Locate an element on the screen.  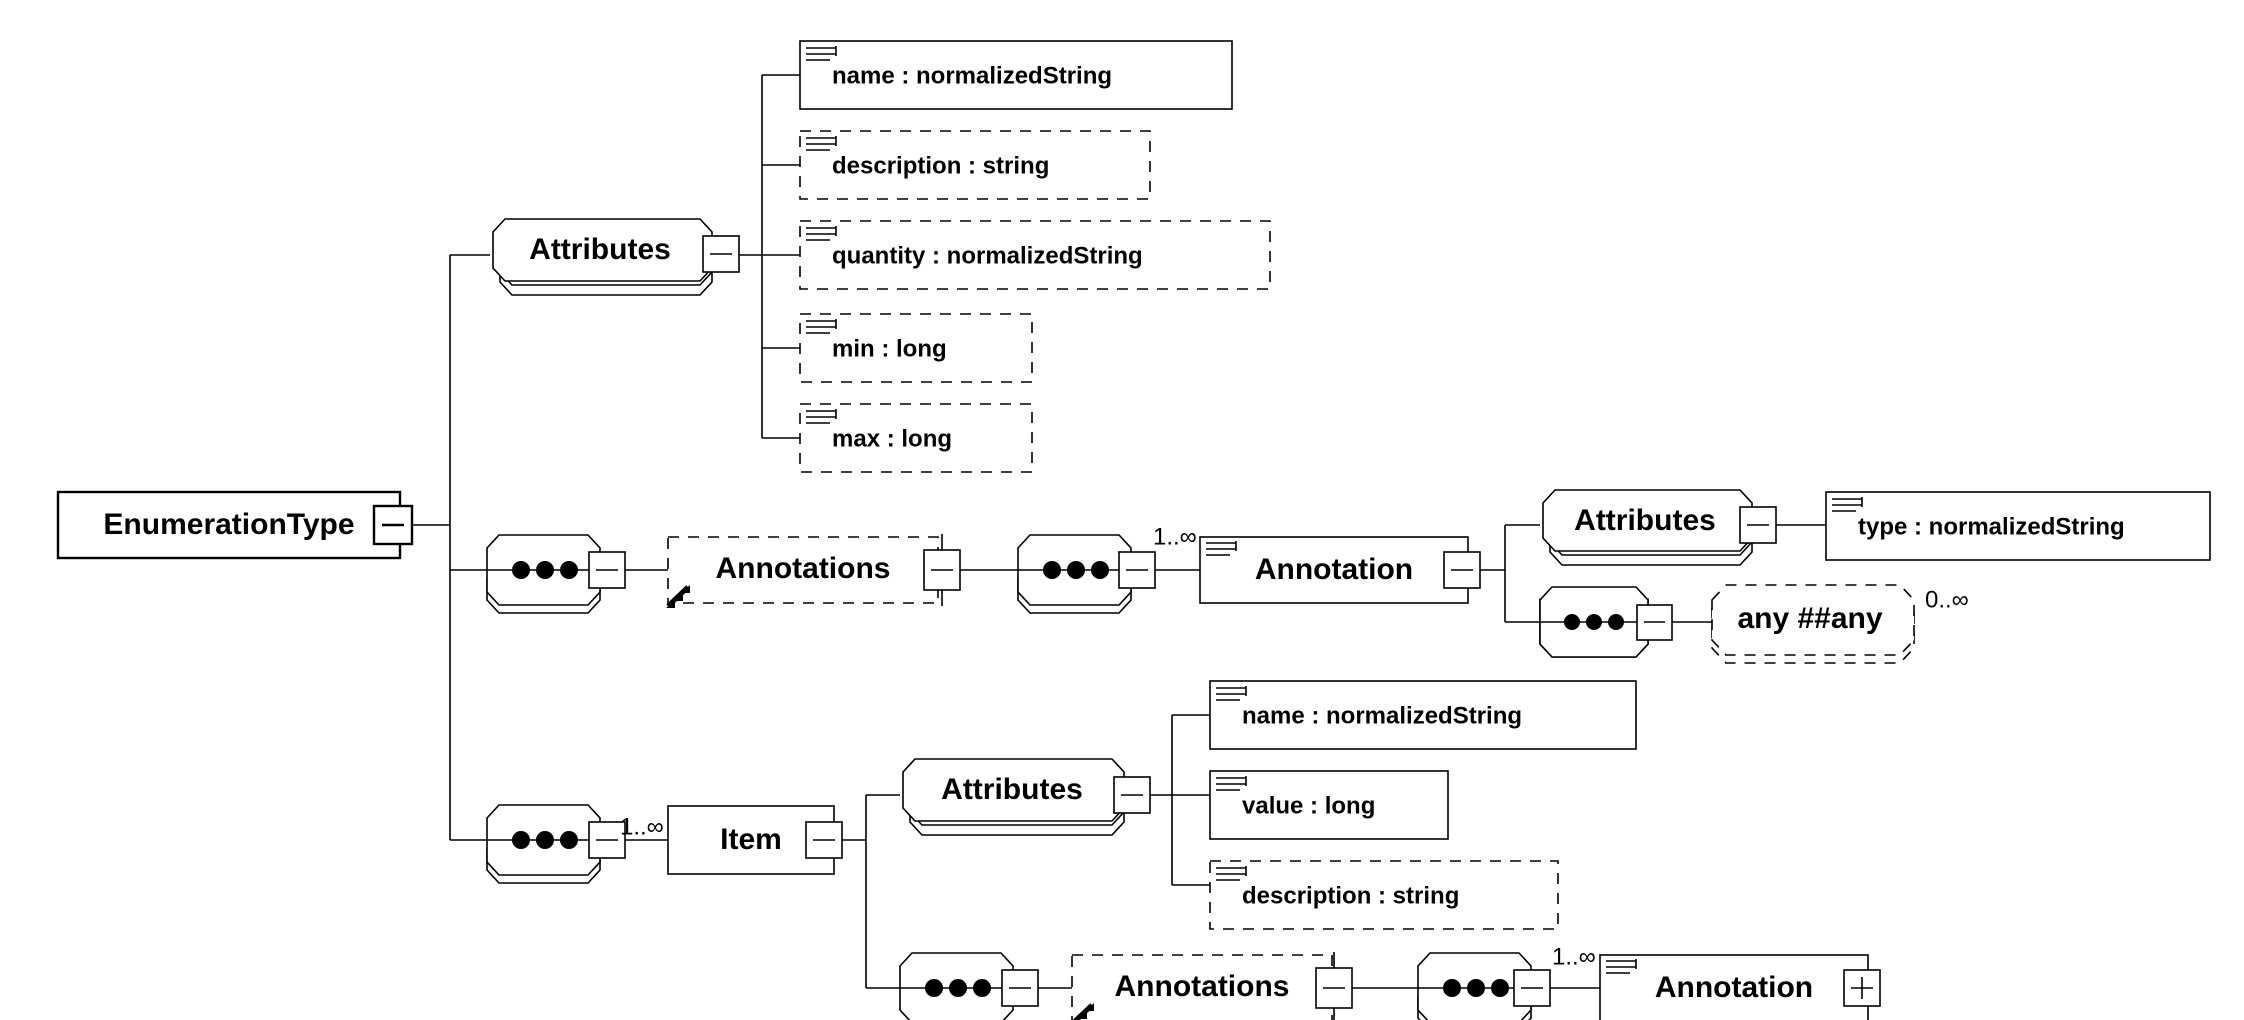
node-annotations-root: Annotations is located at coordinates (813, 571).